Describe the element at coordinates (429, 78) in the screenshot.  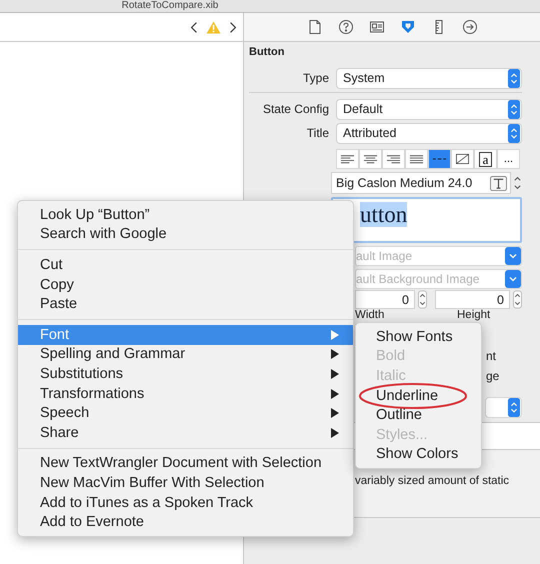
I see `popup-button: System` at that location.